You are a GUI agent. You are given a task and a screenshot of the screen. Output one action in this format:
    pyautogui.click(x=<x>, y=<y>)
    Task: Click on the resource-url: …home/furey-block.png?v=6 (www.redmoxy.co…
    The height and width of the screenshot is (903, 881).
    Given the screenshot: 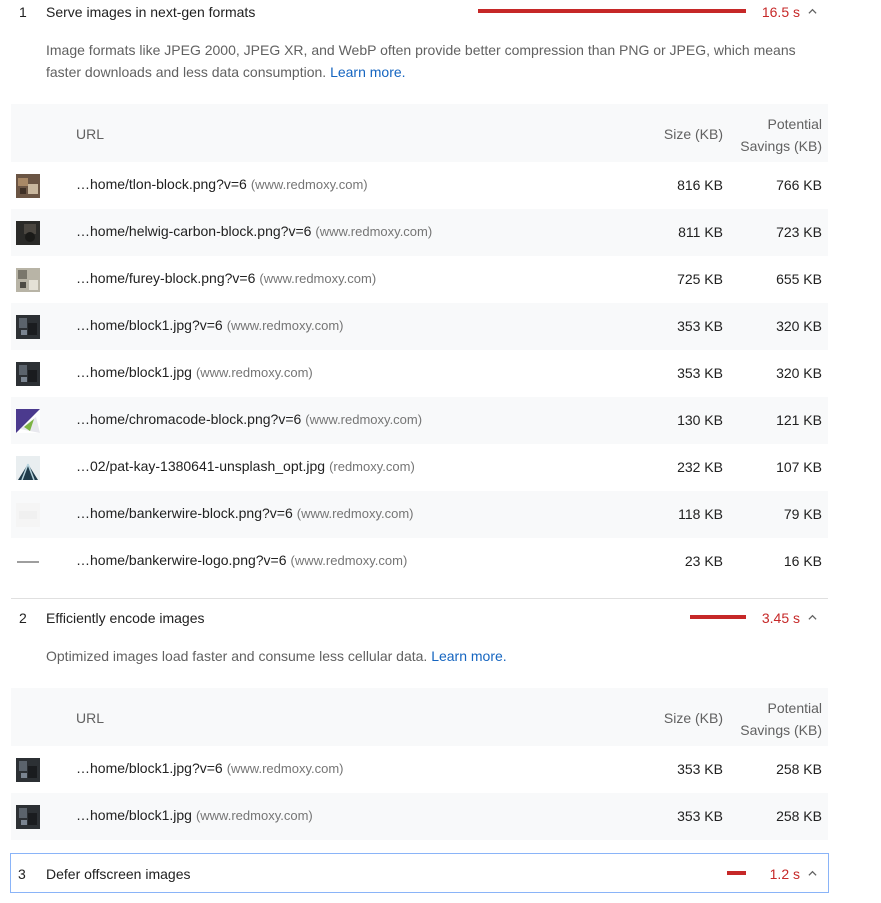 What is the action you would take?
    pyautogui.click(x=226, y=278)
    